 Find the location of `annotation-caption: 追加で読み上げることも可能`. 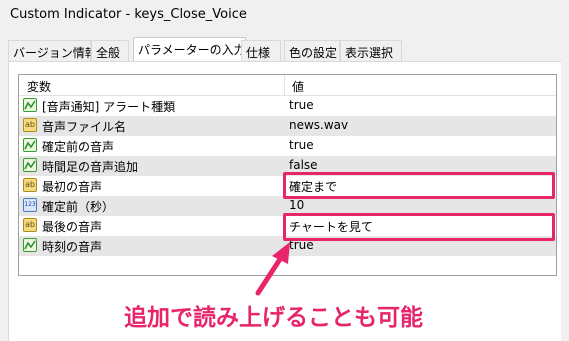

annotation-caption: 追加で読み上げることも可能 is located at coordinates (273, 318).